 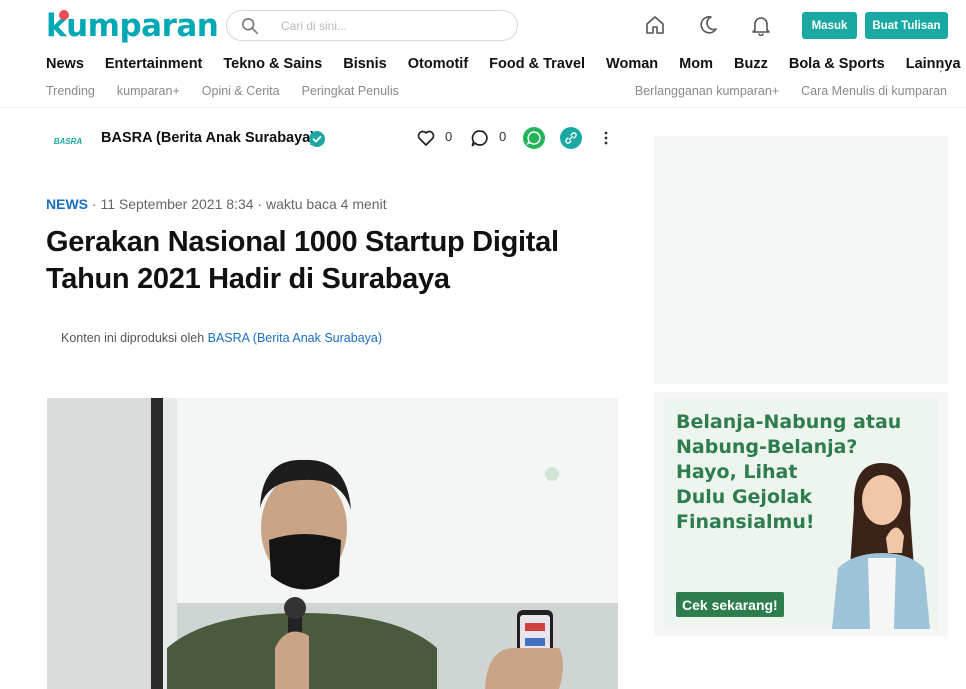 I want to click on logo-dot, so click(x=64, y=15).